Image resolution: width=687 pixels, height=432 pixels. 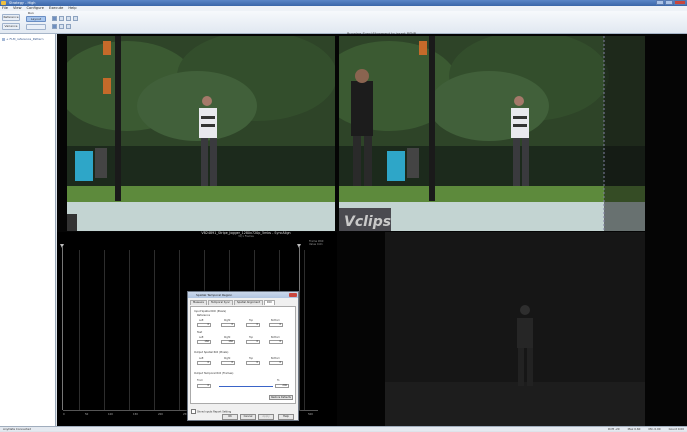 I want to click on dialog-title-bar: Spatial Temporal Region, so click(x=243, y=295).